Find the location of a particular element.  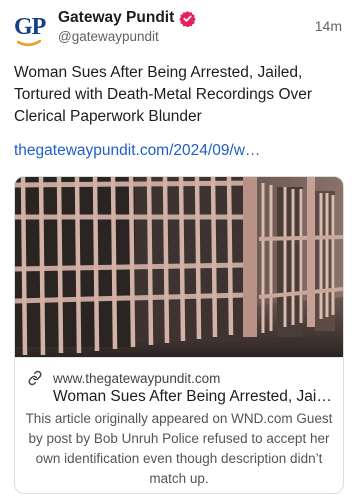

card-domain-row: www.thegatewaypundit.com is located at coordinates (123, 378).